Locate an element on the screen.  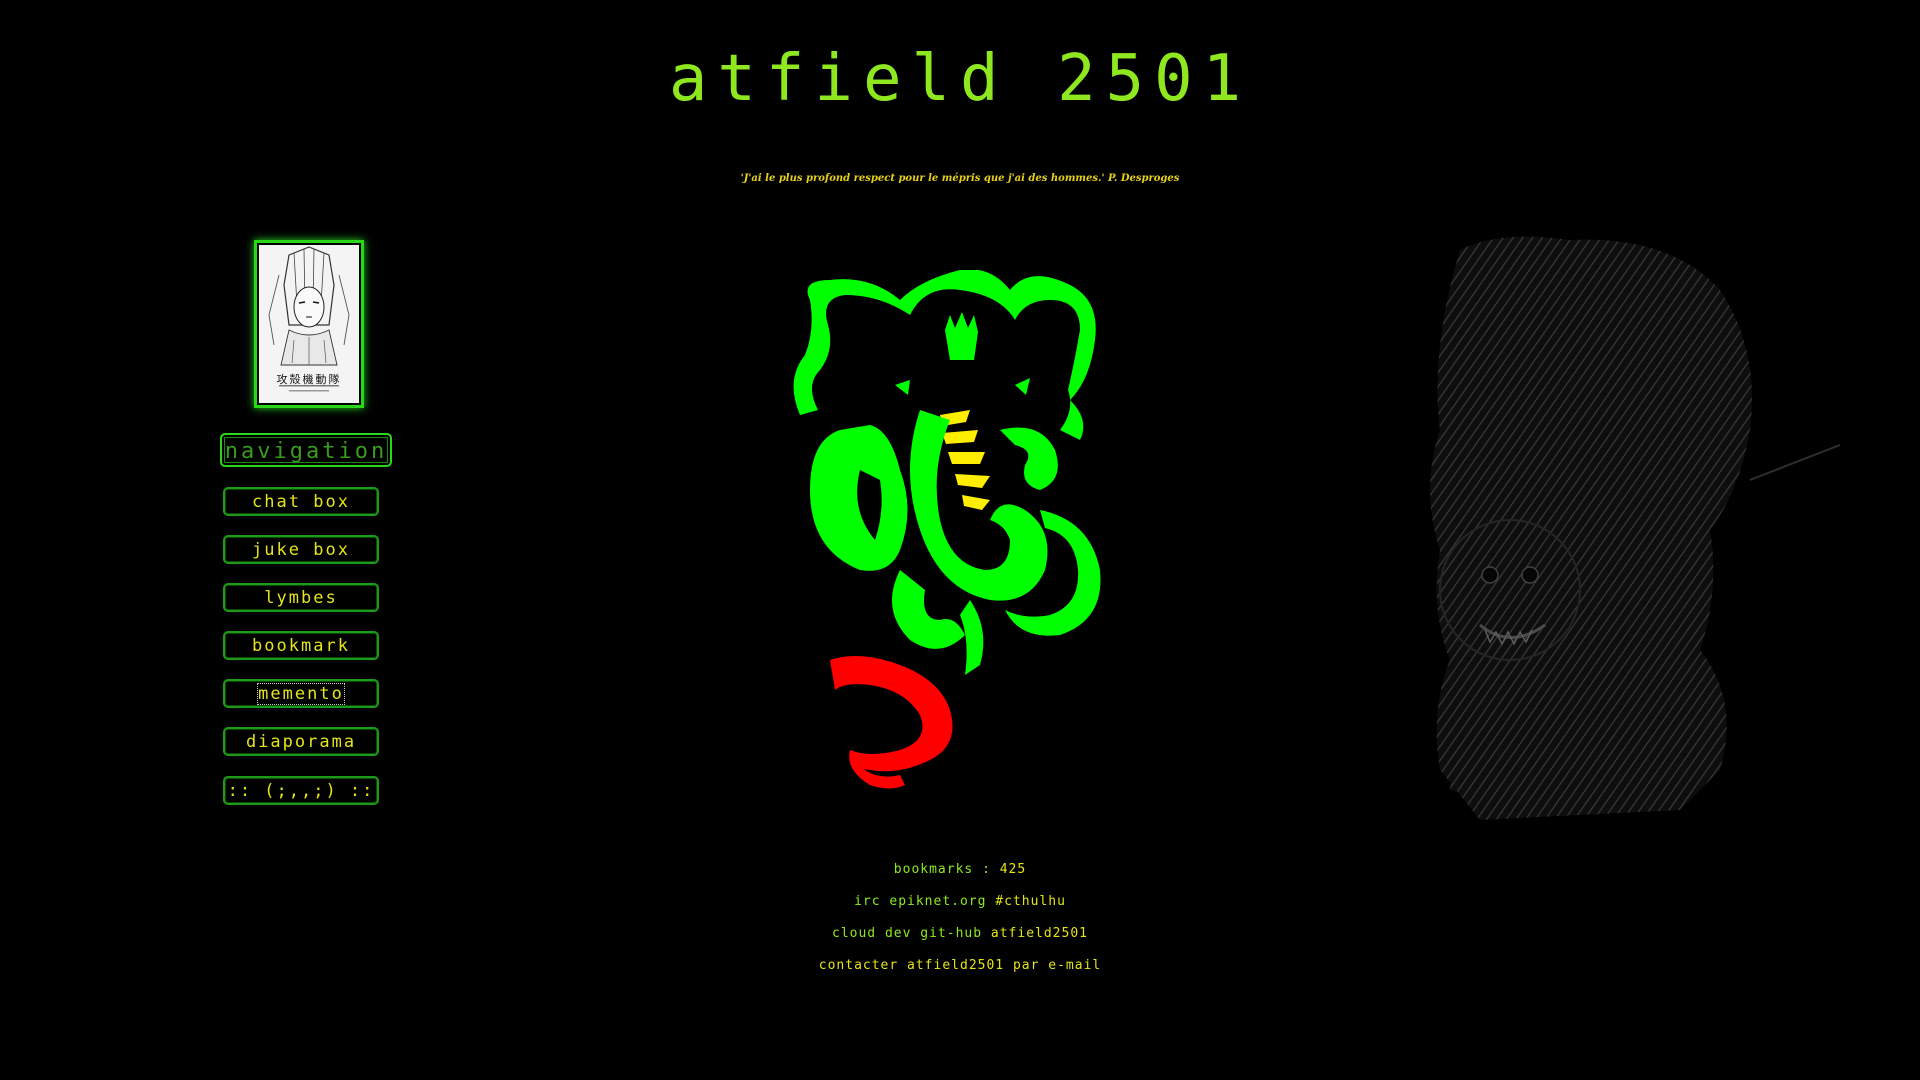
contact-line: contacter atfield2501 par e-mail is located at coordinates (960, 965).